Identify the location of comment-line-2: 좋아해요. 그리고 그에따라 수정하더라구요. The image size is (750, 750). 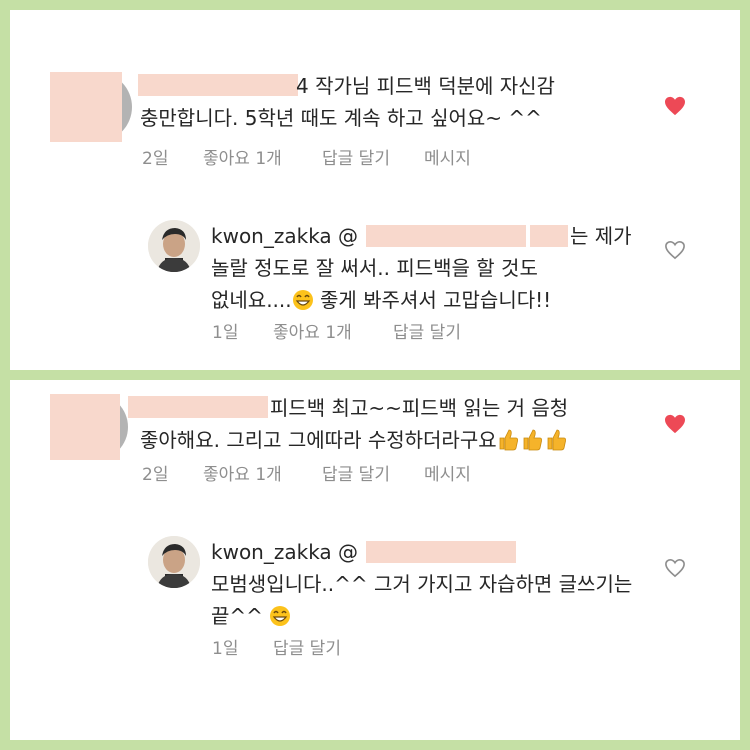
(354, 442).